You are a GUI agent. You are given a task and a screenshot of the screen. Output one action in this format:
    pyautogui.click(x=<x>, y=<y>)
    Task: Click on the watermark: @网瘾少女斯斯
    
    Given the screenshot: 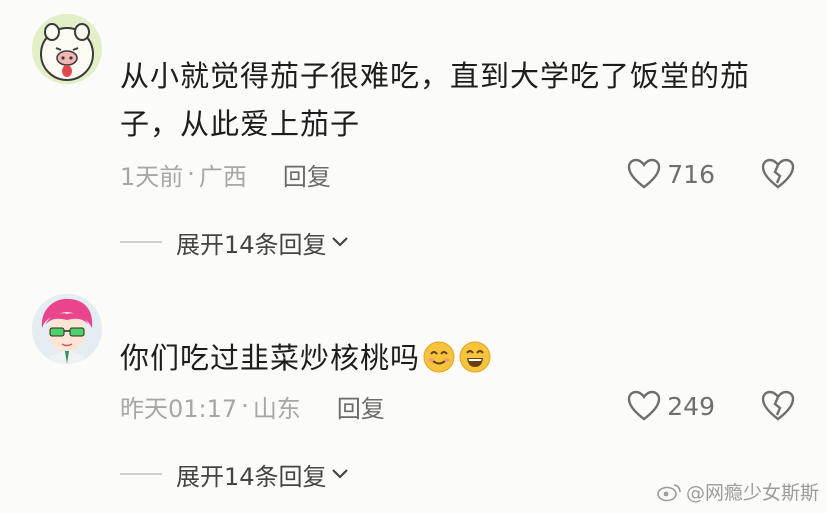 What is the action you would take?
    pyautogui.click(x=737, y=491)
    